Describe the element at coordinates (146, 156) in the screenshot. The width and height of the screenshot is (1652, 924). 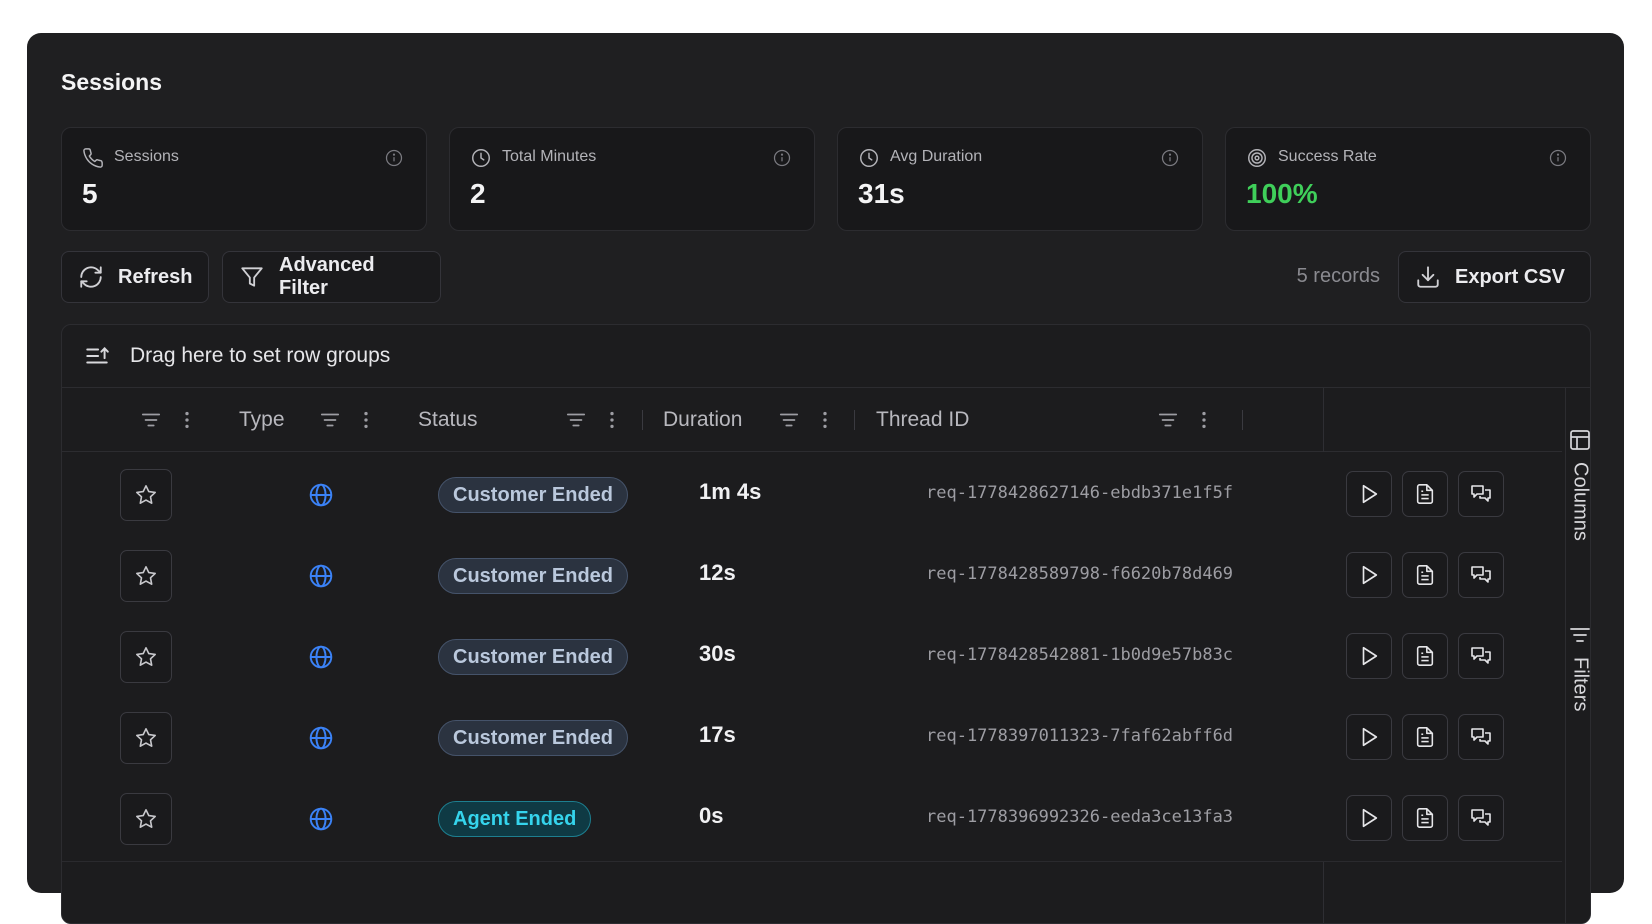
I see `stat-label: Sessions` at that location.